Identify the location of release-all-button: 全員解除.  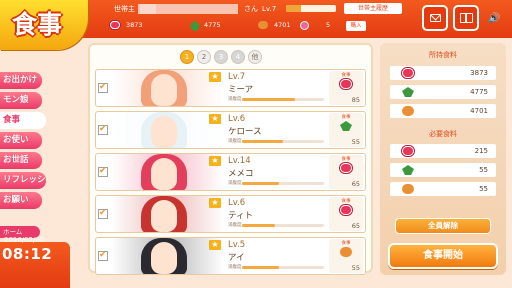
(443, 226).